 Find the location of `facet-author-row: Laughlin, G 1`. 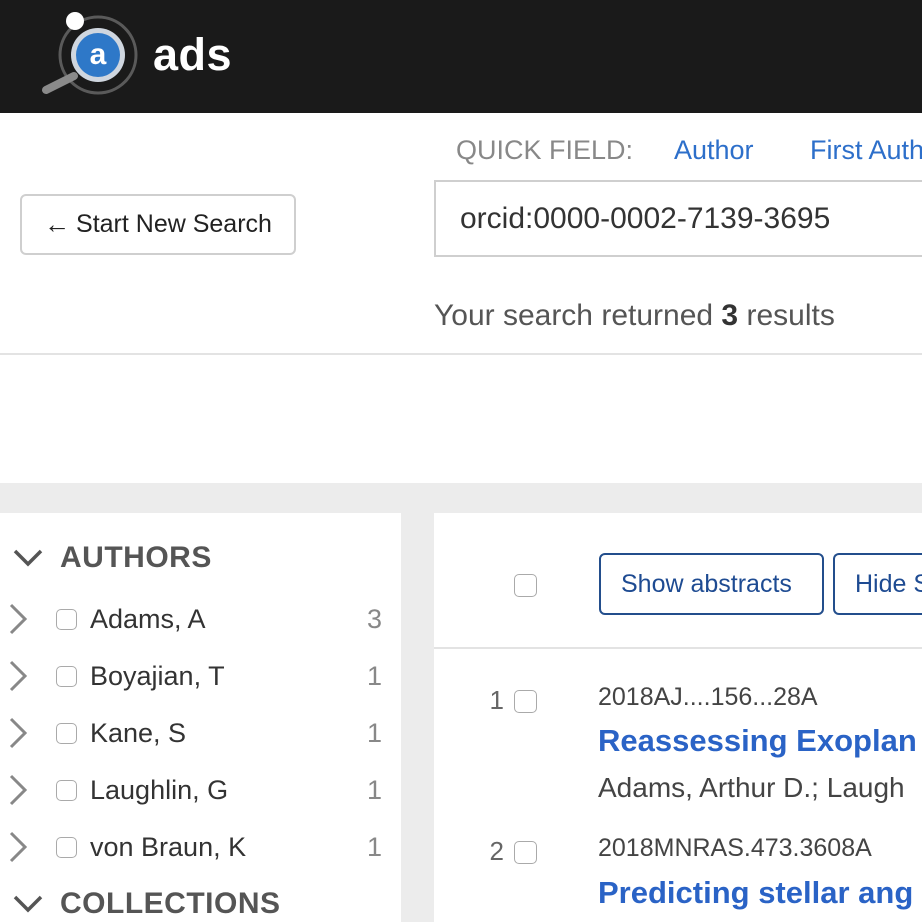

facet-author-row: Laughlin, G 1 is located at coordinates (198, 790).